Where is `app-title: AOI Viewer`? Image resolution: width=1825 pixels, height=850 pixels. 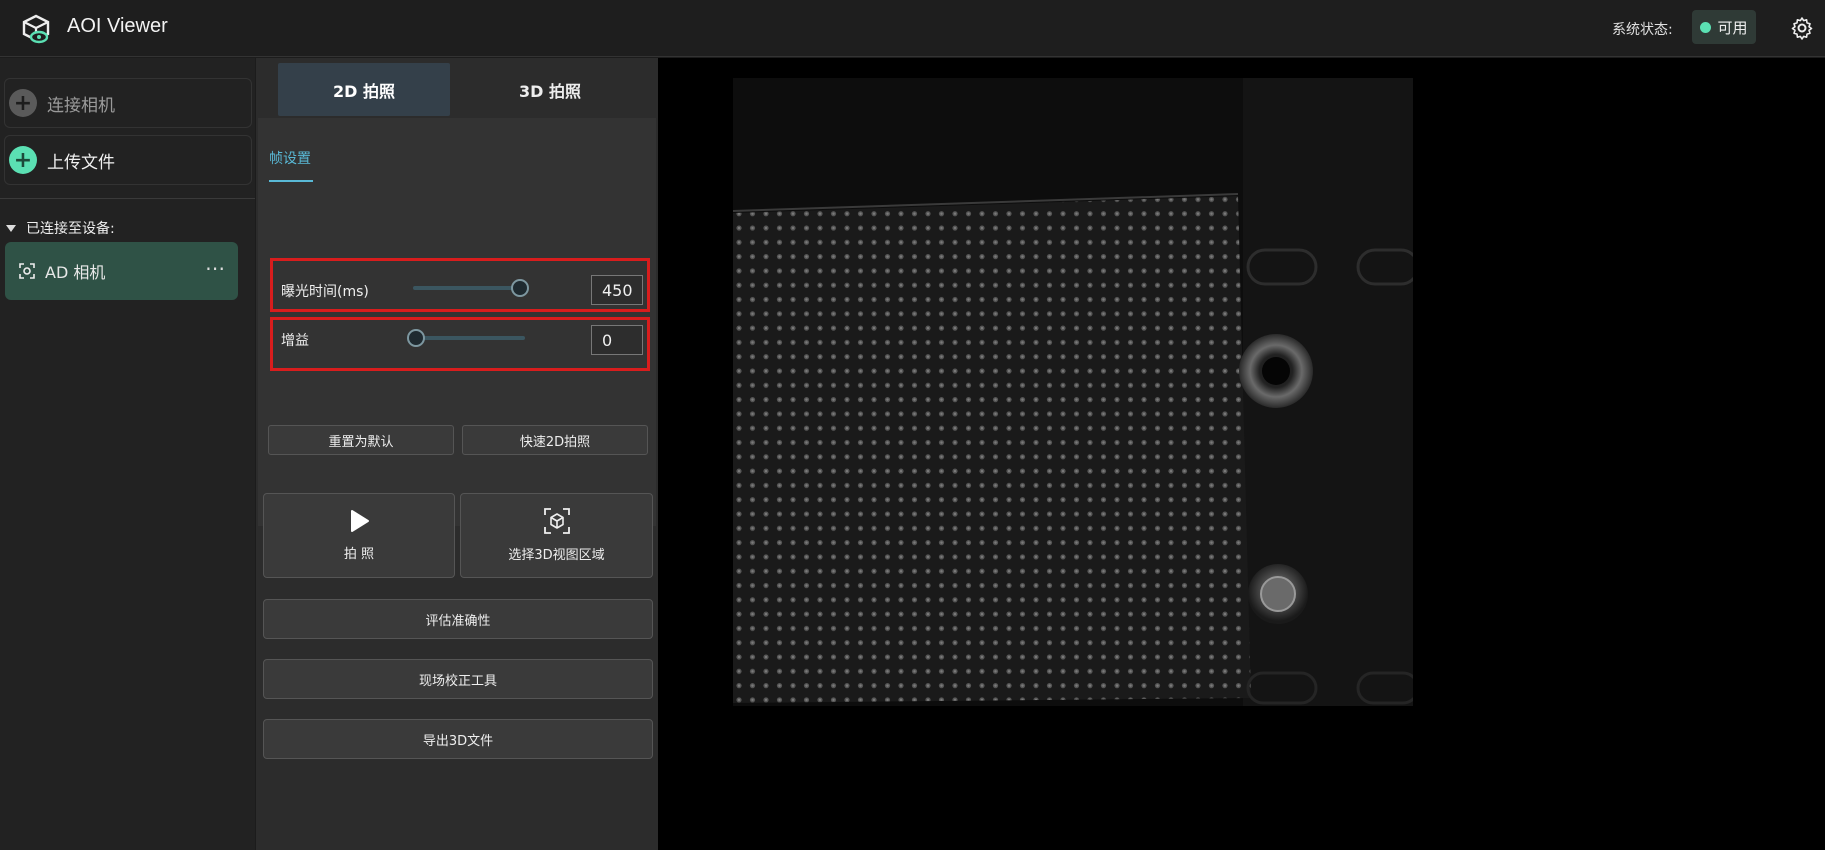
app-title: AOI Viewer is located at coordinates (117, 26).